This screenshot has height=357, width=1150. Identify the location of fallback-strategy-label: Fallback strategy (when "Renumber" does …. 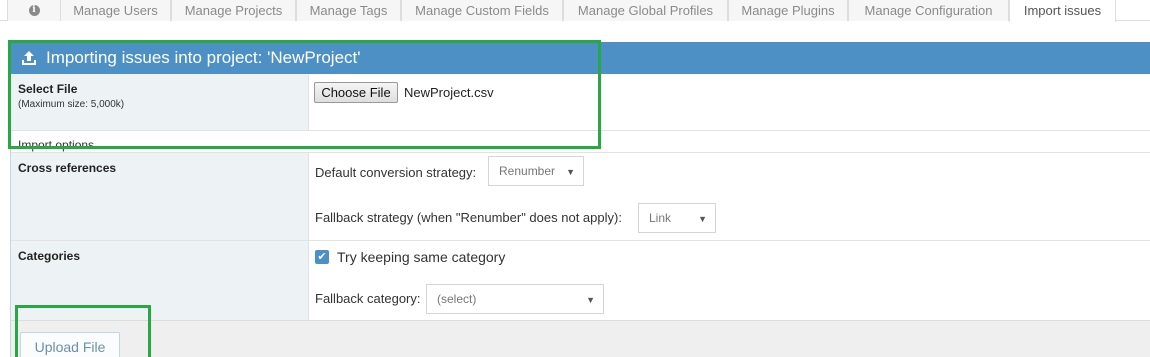
(468, 217).